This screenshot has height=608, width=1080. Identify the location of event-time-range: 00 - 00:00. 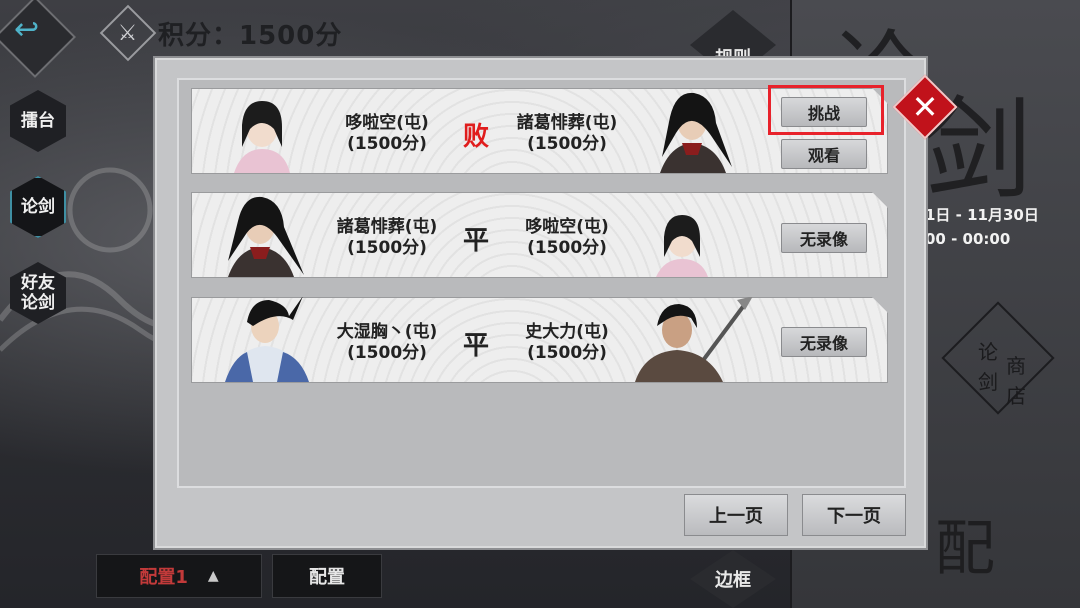
(968, 239).